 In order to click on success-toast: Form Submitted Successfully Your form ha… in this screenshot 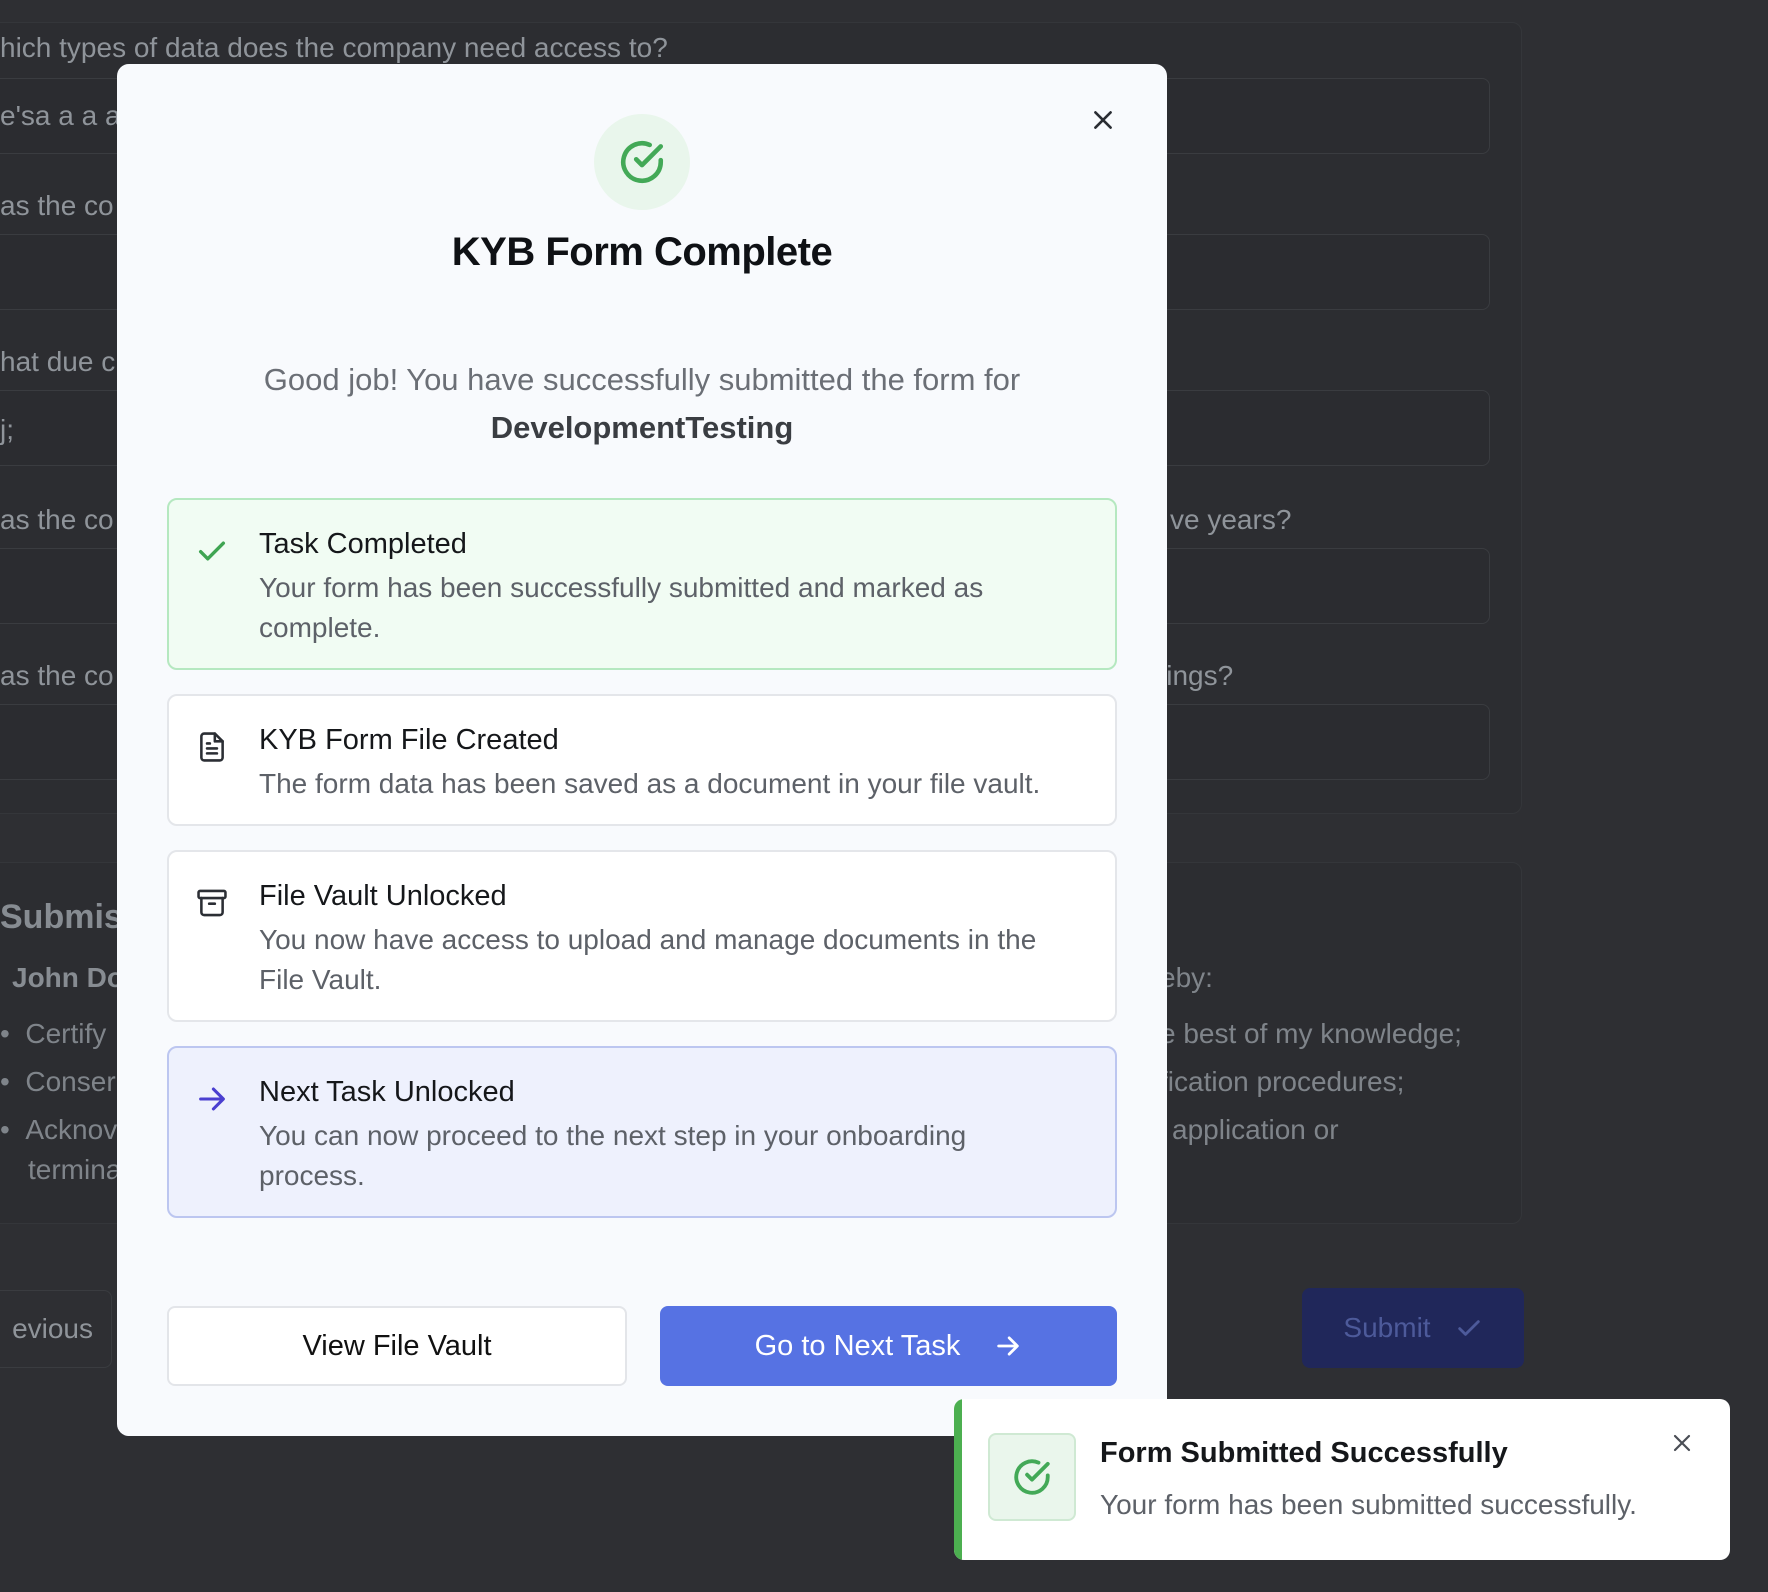, I will do `click(1342, 1479)`.